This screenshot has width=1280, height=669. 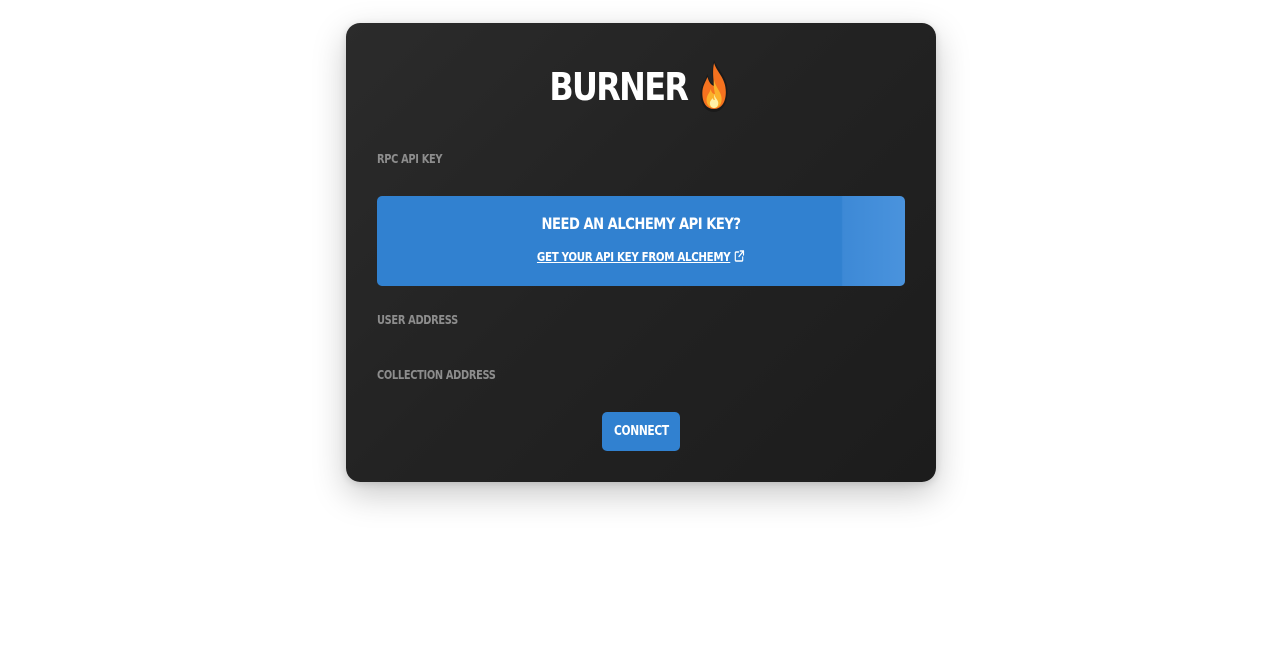 I want to click on connect-button-label: CONNECT, so click(x=641, y=431).